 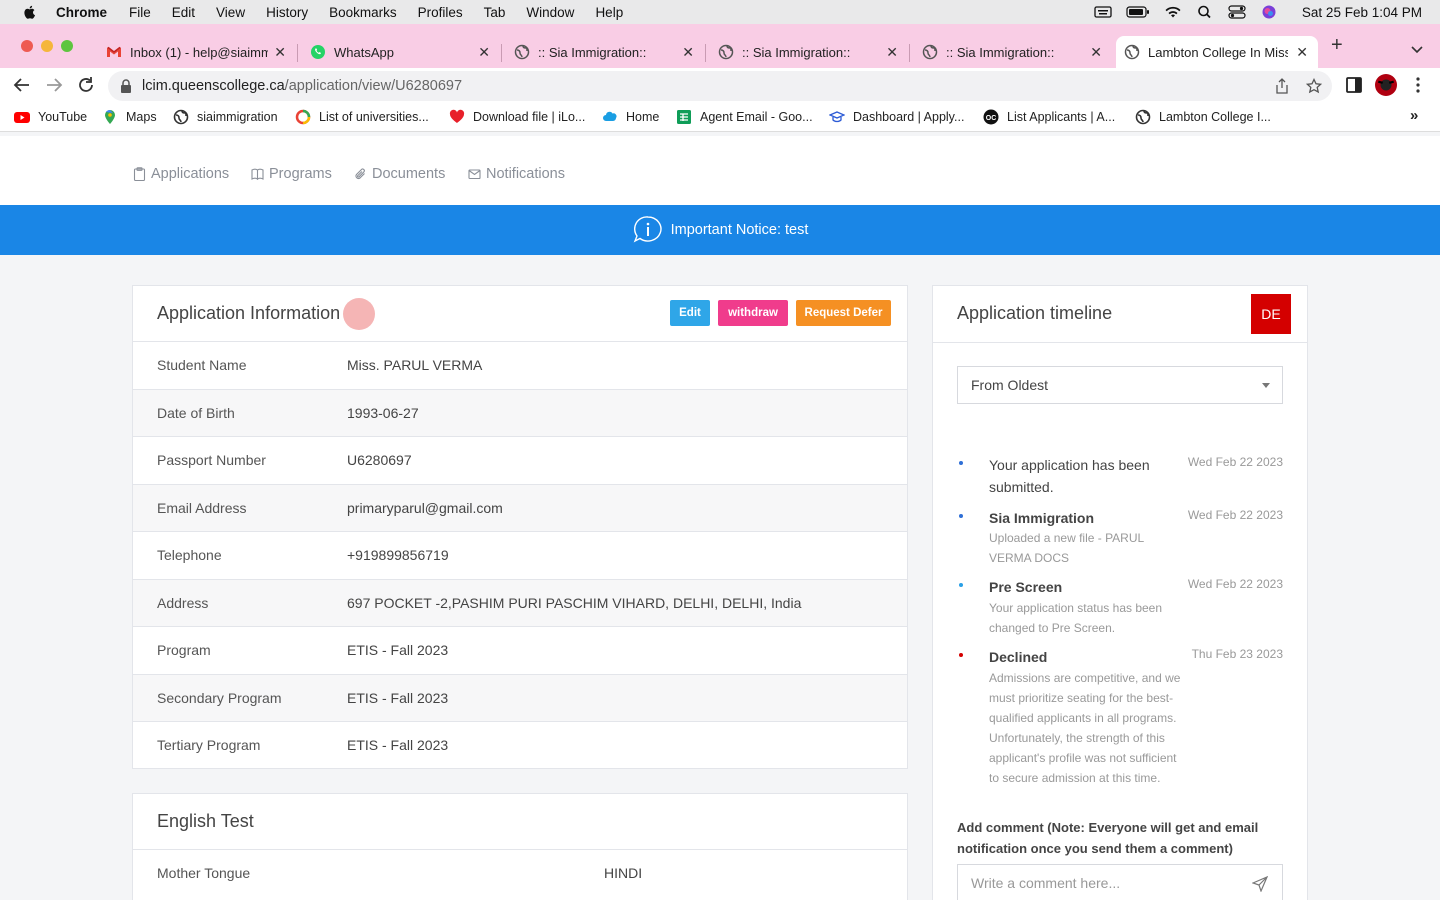 I want to click on caret-down-icon, so click(x=1266, y=385).